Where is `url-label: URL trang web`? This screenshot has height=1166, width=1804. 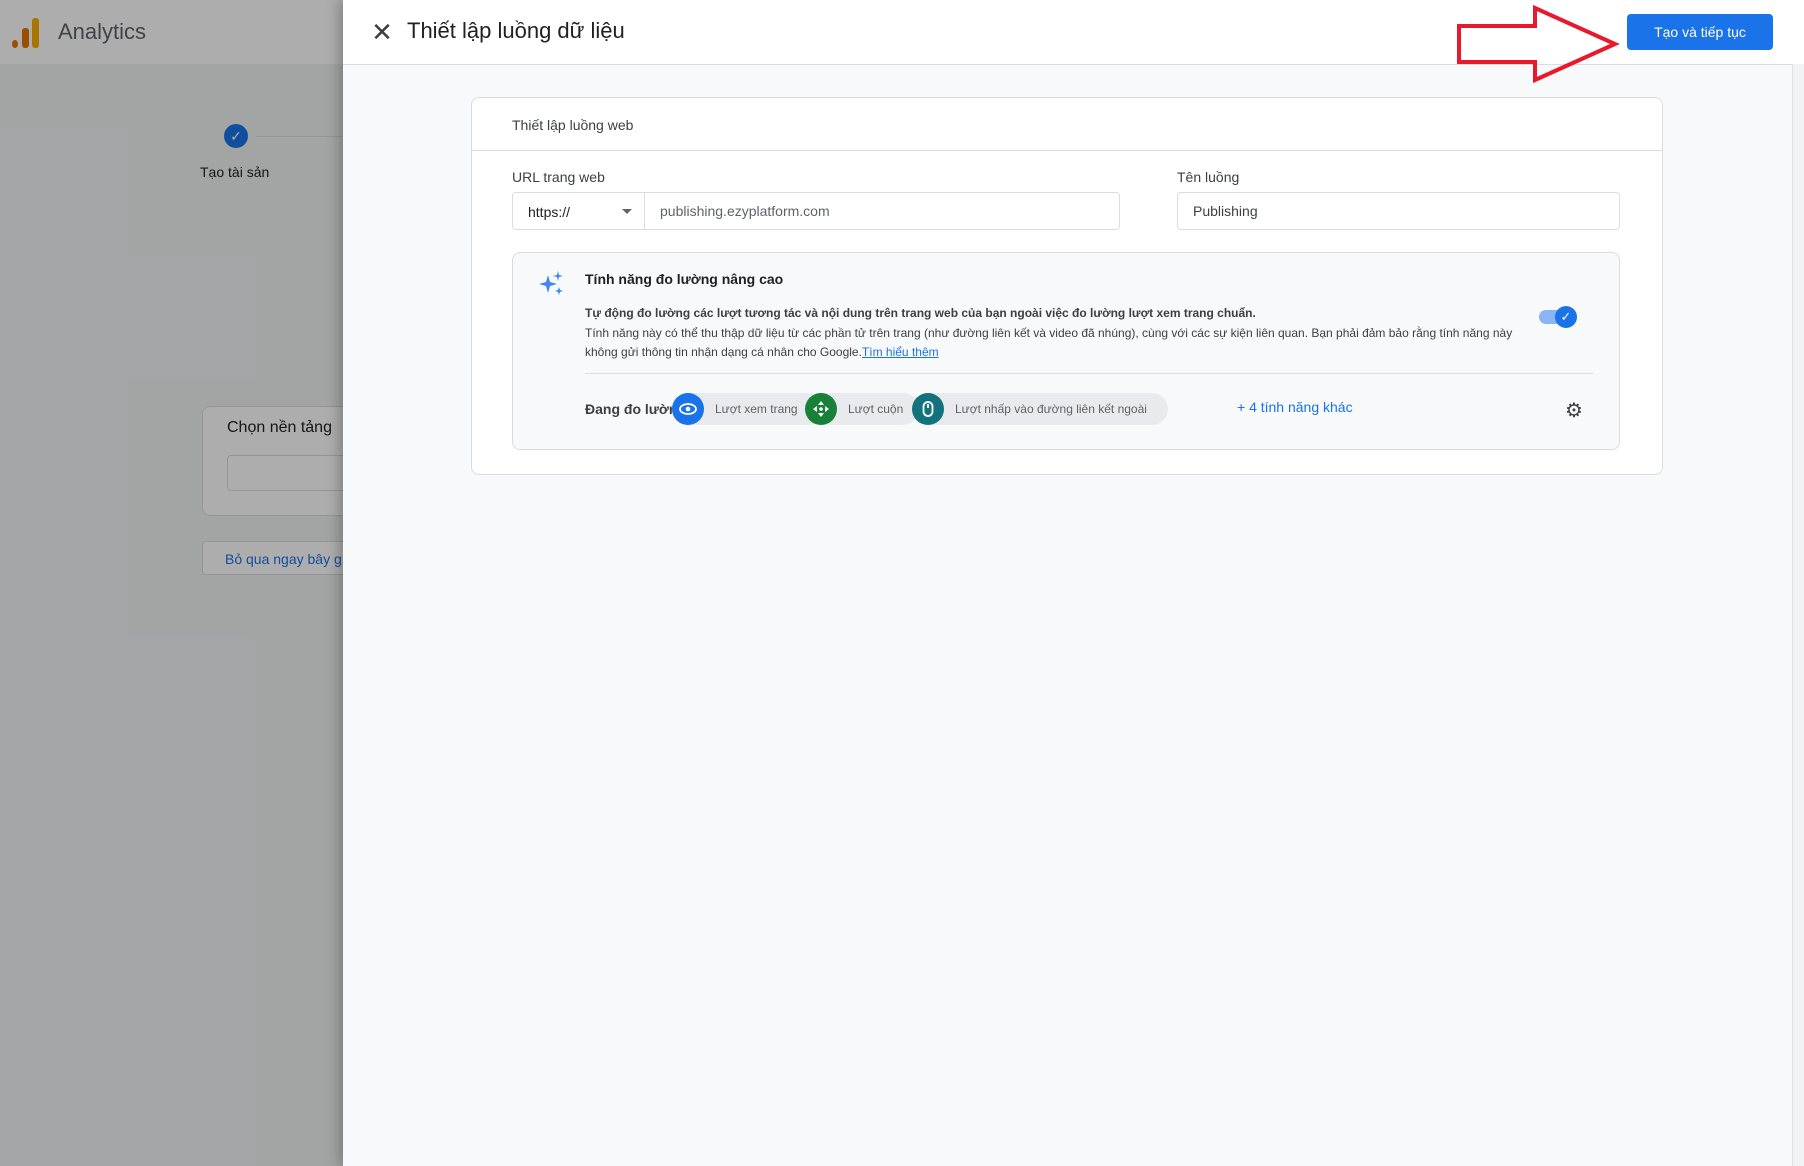
url-label: URL trang web is located at coordinates (558, 177).